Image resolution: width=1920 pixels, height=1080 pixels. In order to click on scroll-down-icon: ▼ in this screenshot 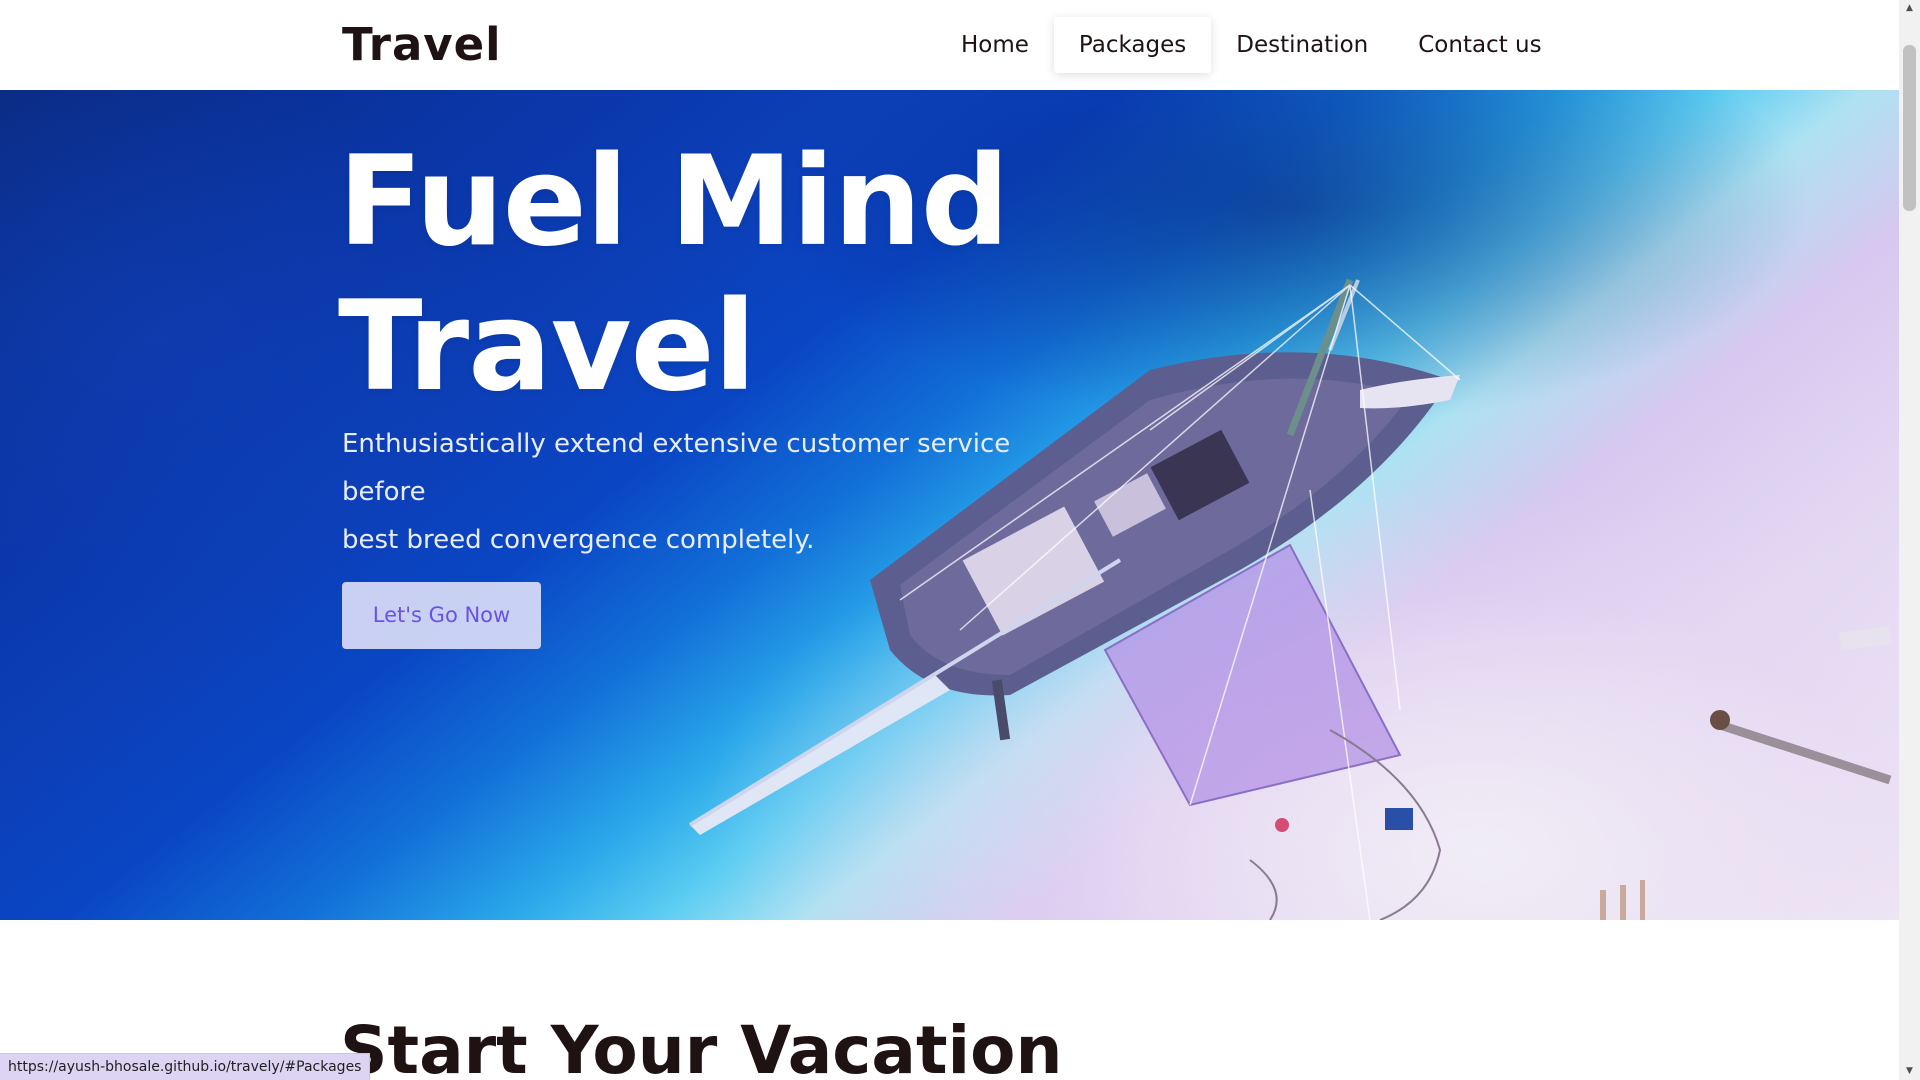, I will do `click(1909, 1071)`.